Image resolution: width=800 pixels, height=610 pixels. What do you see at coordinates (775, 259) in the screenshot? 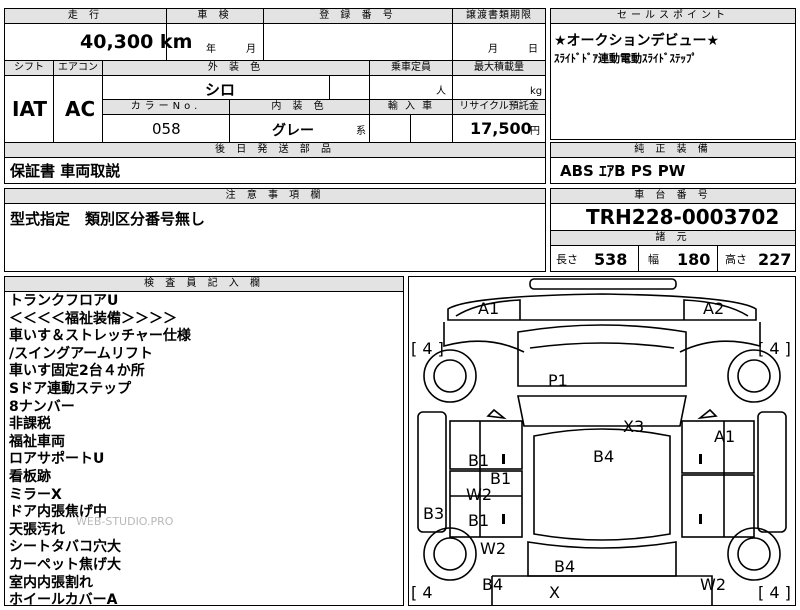
I see `height-value: 227` at bounding box center [775, 259].